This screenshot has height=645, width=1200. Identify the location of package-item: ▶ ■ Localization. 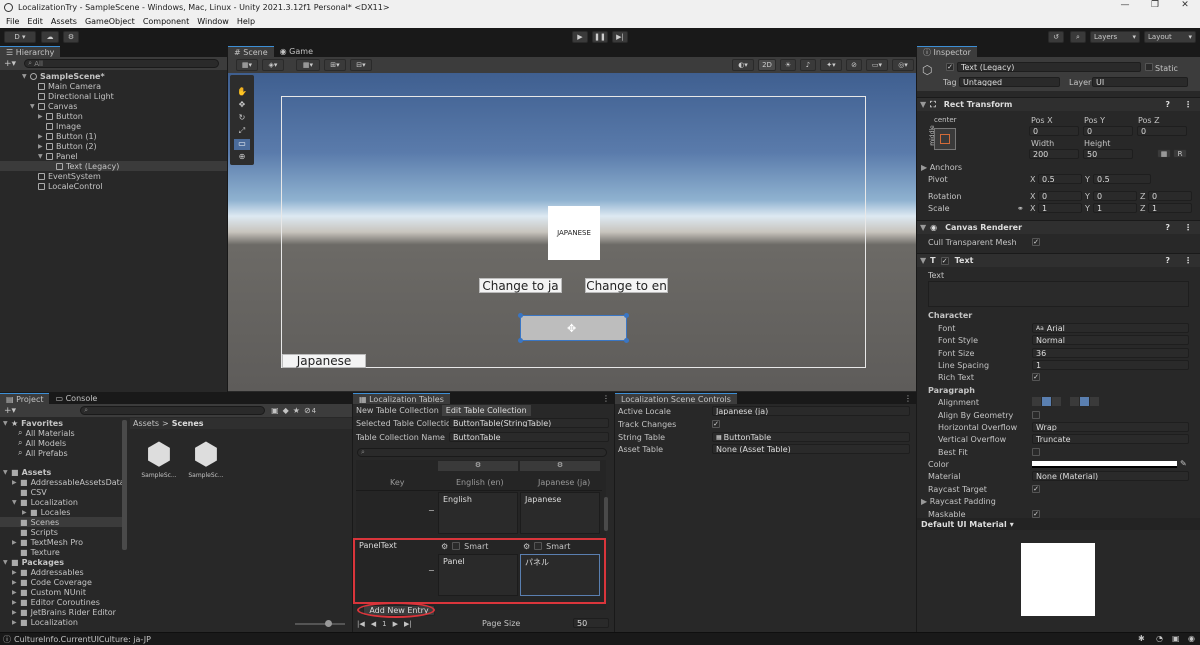
(63, 622).